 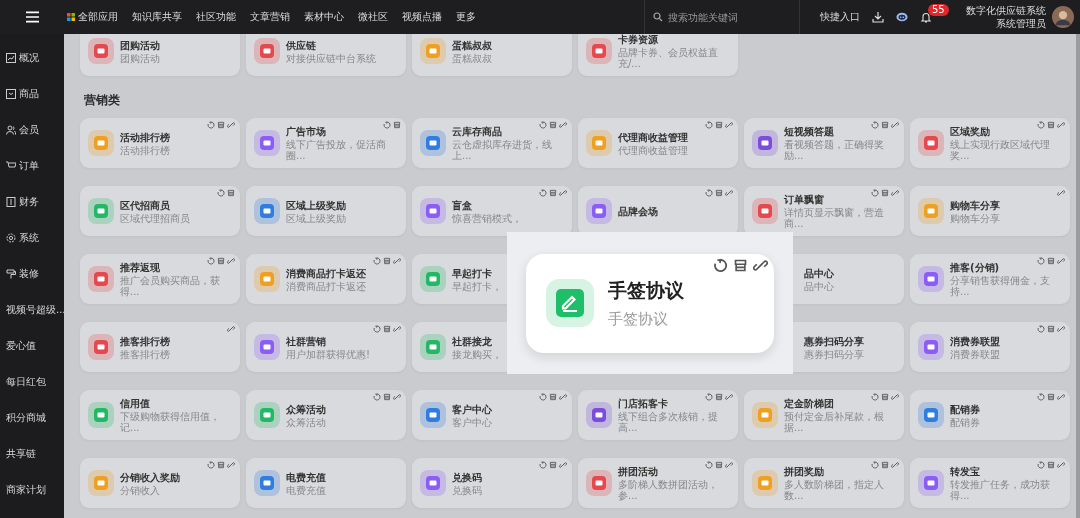 What do you see at coordinates (926, 17) in the screenshot?
I see `bell-icon` at bounding box center [926, 17].